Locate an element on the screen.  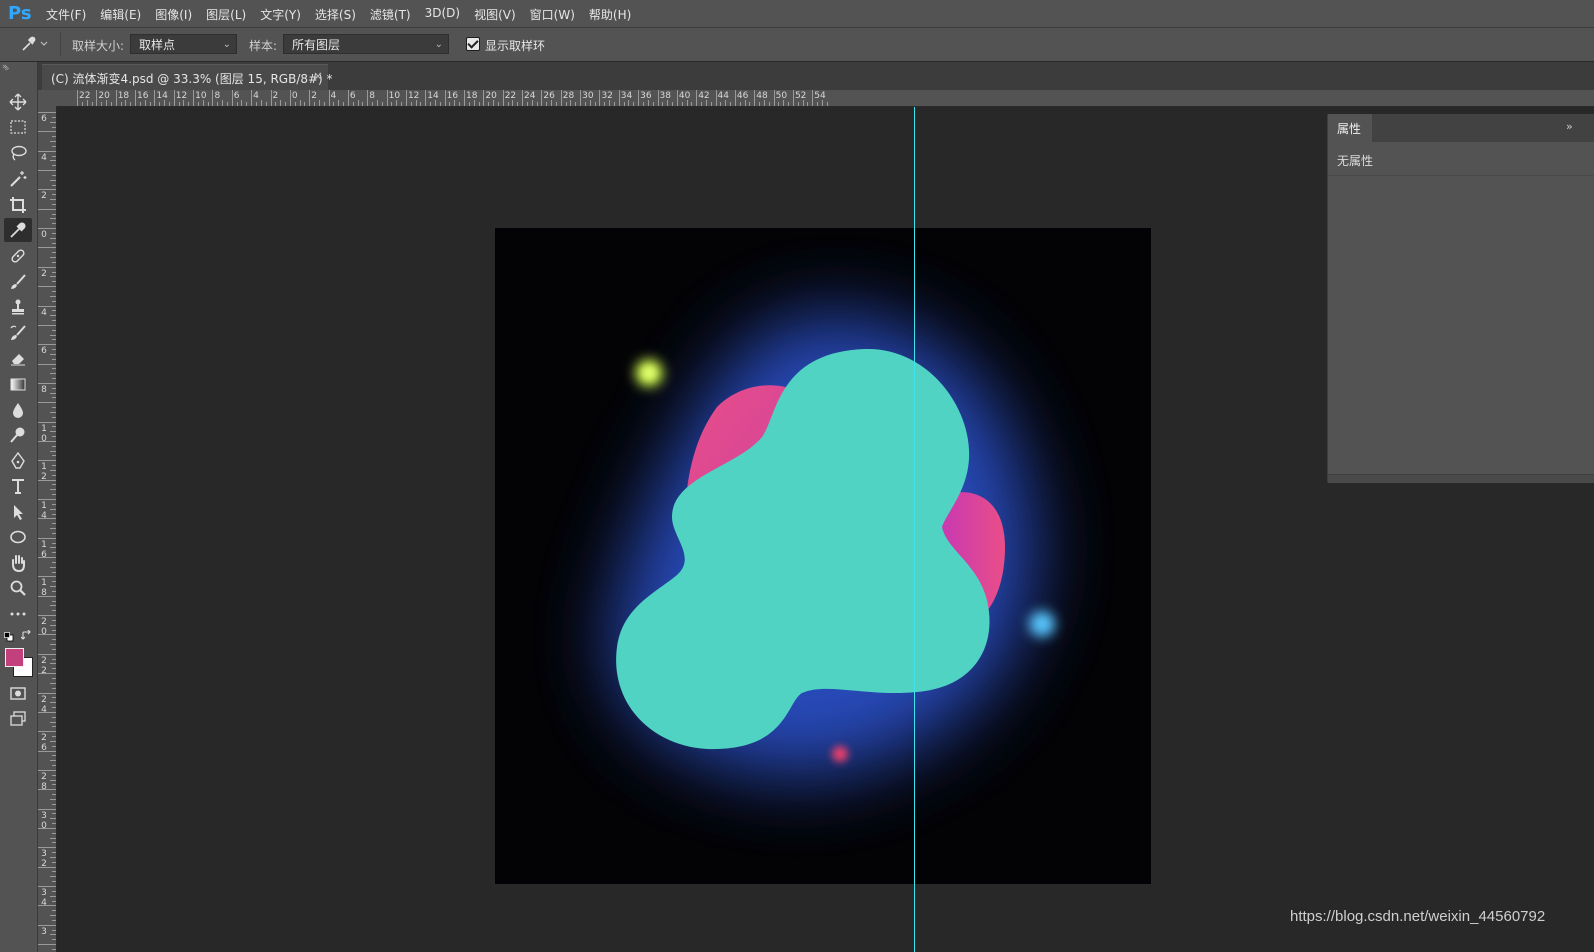
more-tools is located at coordinates (18, 614).